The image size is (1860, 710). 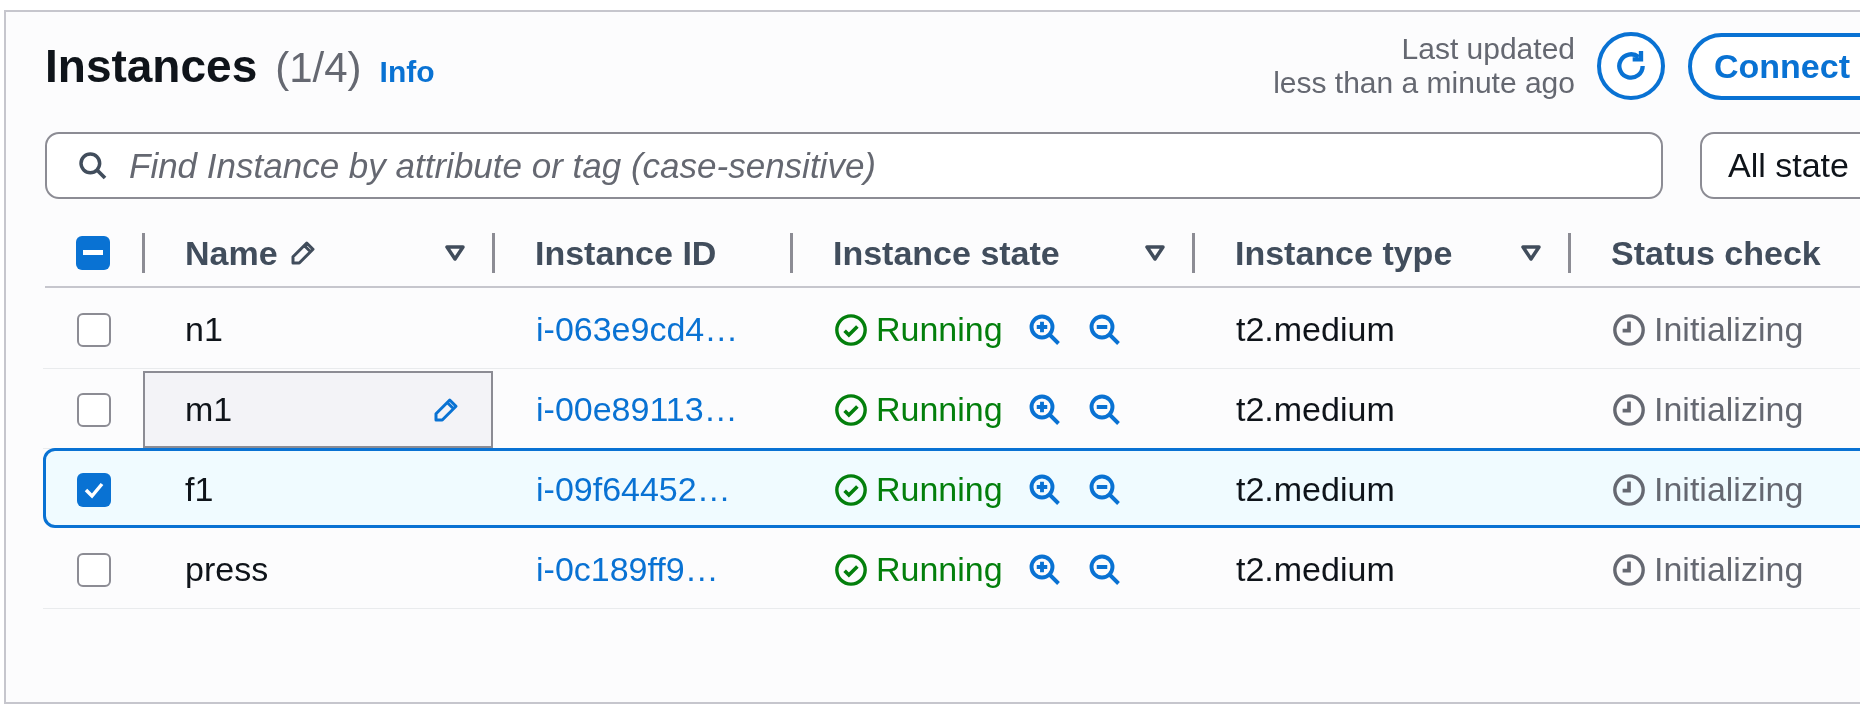 I want to click on minus-icon, so click(x=93, y=253).